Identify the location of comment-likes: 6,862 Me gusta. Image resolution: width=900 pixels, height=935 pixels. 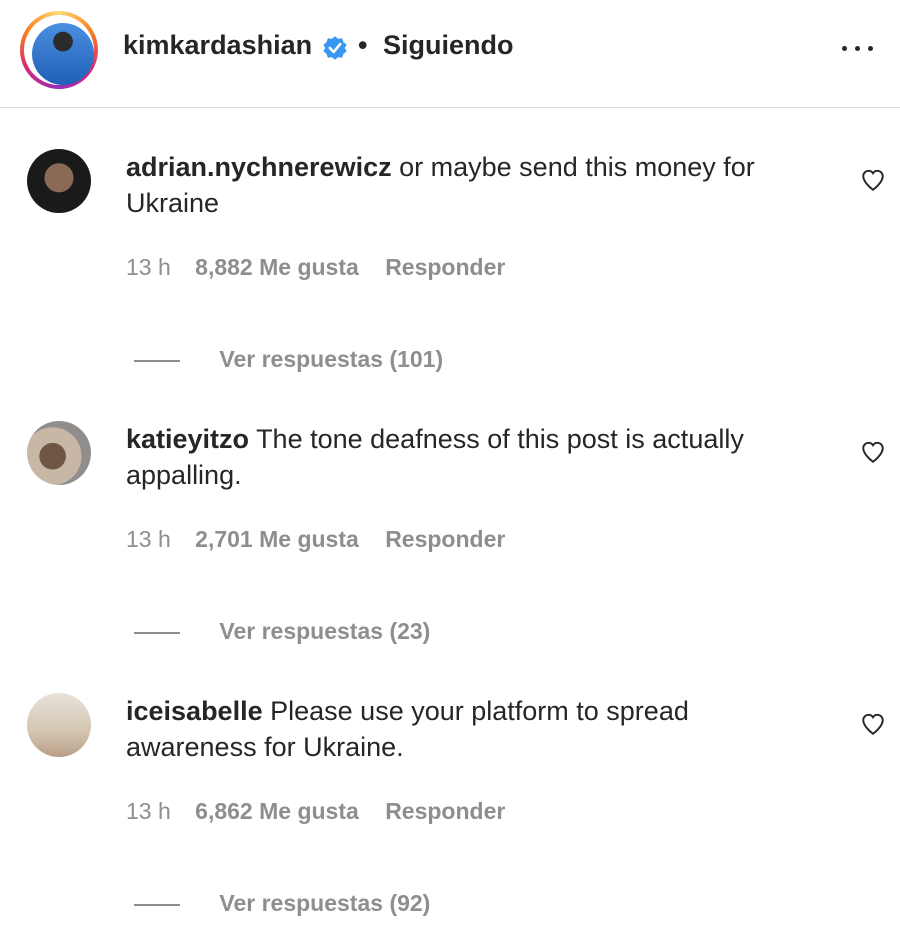
(277, 811).